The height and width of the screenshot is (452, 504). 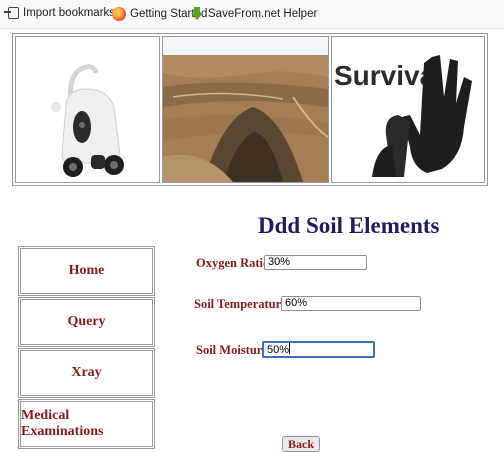 I want to click on oxygen-ratio-input: 30%, so click(x=315, y=262).